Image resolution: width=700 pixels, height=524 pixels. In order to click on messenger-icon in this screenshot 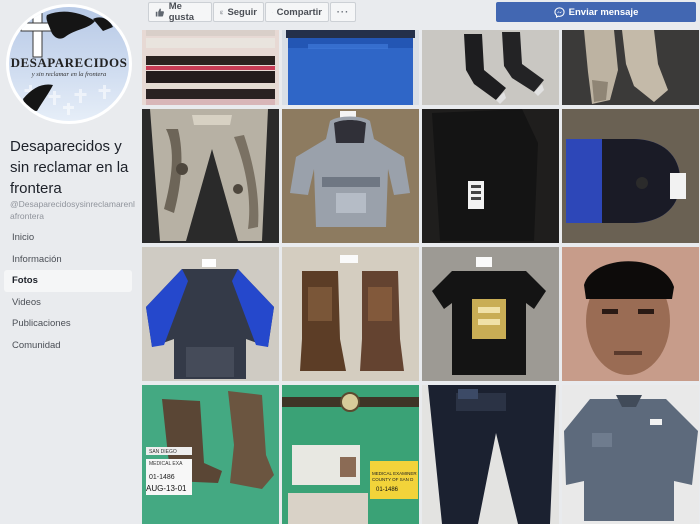, I will do `click(559, 12)`.